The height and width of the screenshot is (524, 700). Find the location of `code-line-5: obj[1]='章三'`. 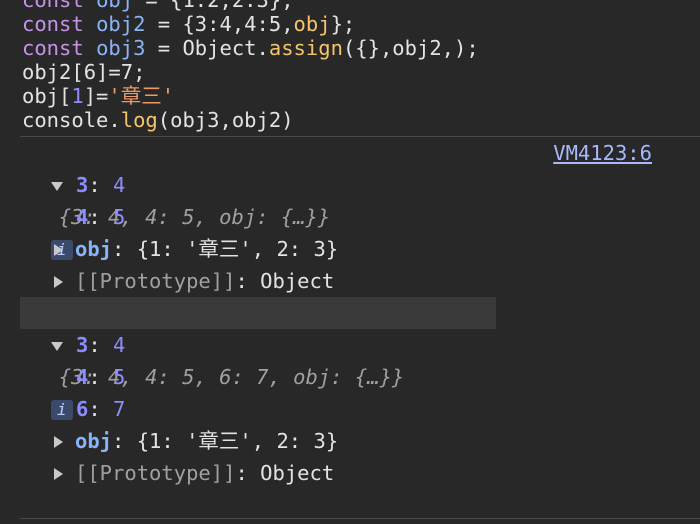

code-line-5: obj[1]='章三' is located at coordinates (98, 96).